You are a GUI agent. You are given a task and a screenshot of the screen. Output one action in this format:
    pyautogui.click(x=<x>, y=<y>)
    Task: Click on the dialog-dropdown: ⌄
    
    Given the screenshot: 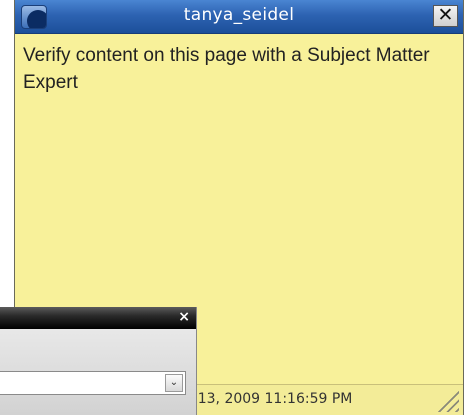 What is the action you would take?
    pyautogui.click(x=93, y=383)
    